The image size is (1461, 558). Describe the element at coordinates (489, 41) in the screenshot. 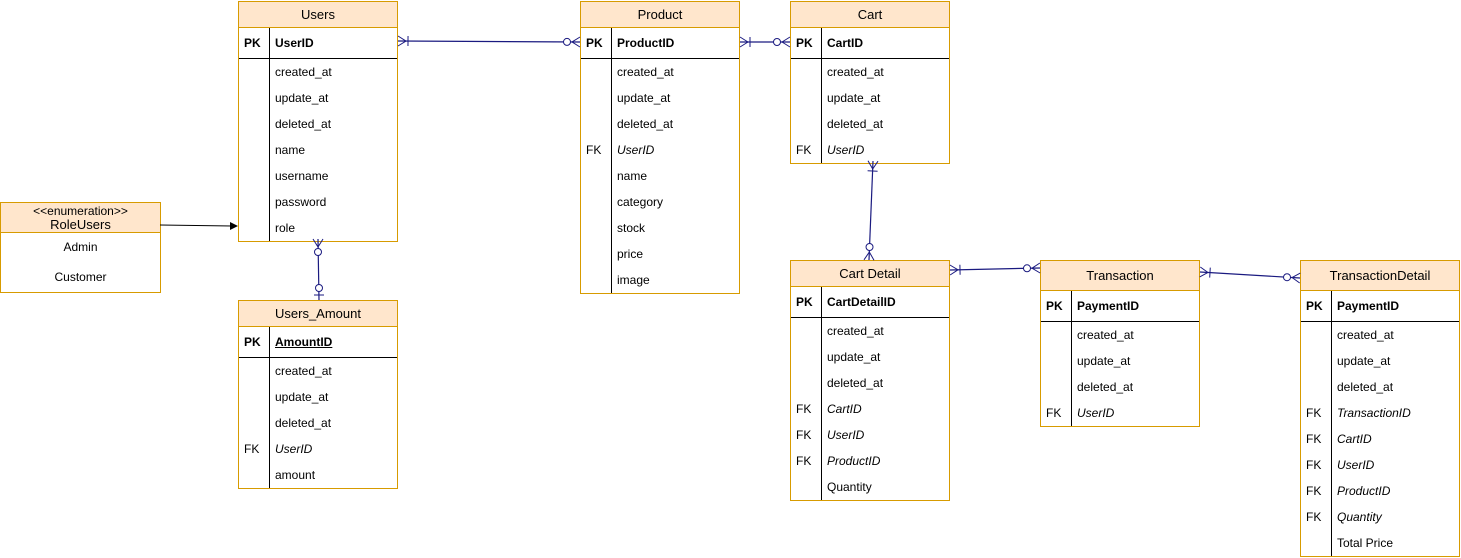

I see `relationship-line` at that location.